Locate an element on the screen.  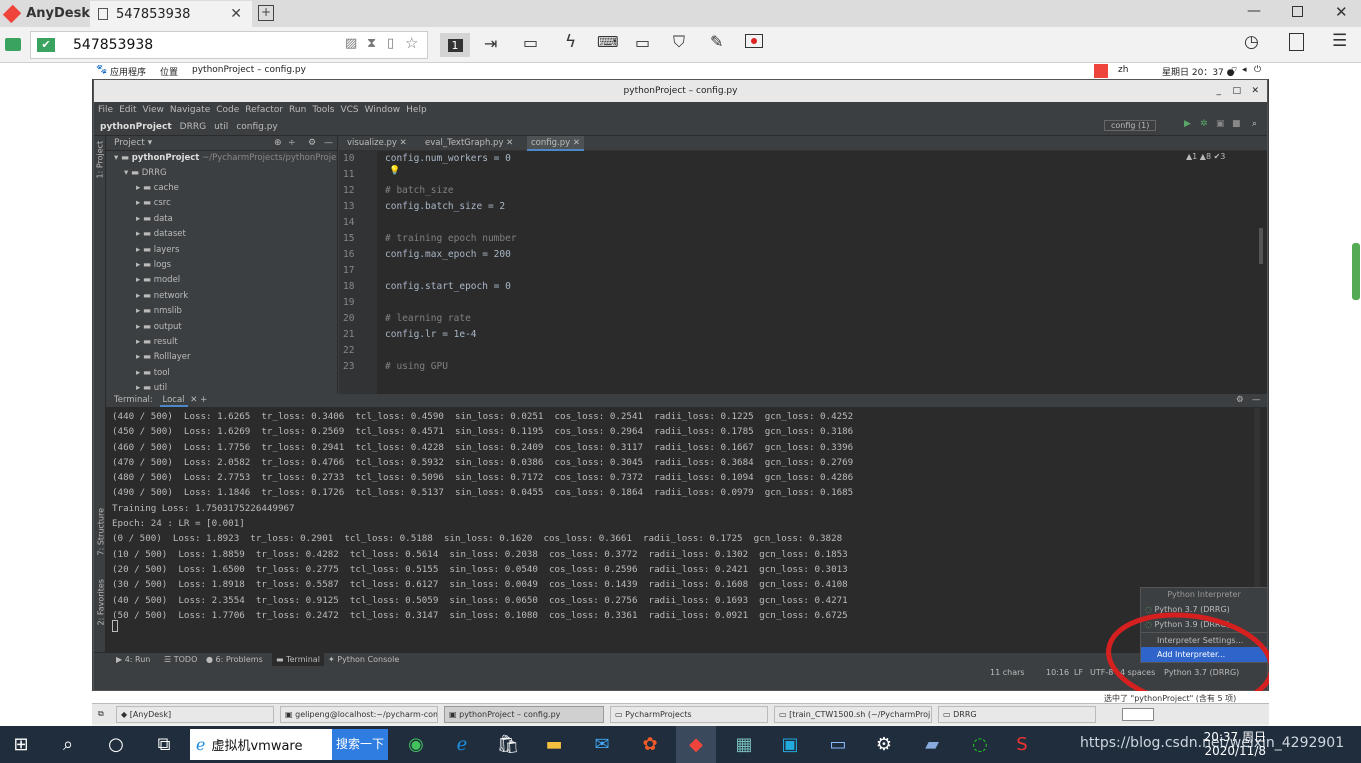
download-icon is located at coordinates (1296, 42).